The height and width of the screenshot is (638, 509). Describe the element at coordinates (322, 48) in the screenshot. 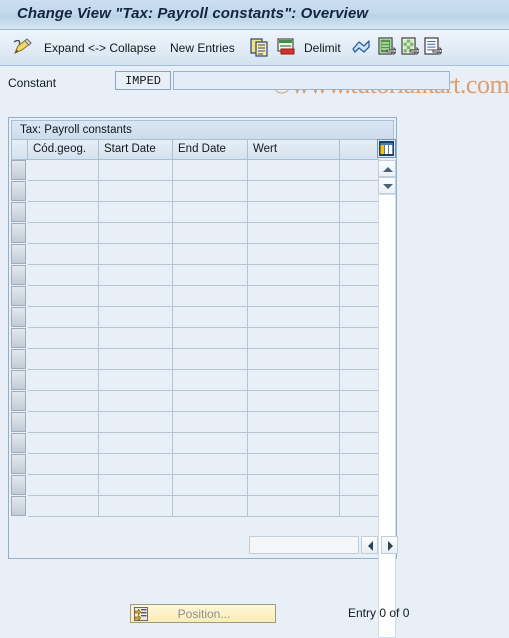

I see `delimit-button: Delimit` at that location.